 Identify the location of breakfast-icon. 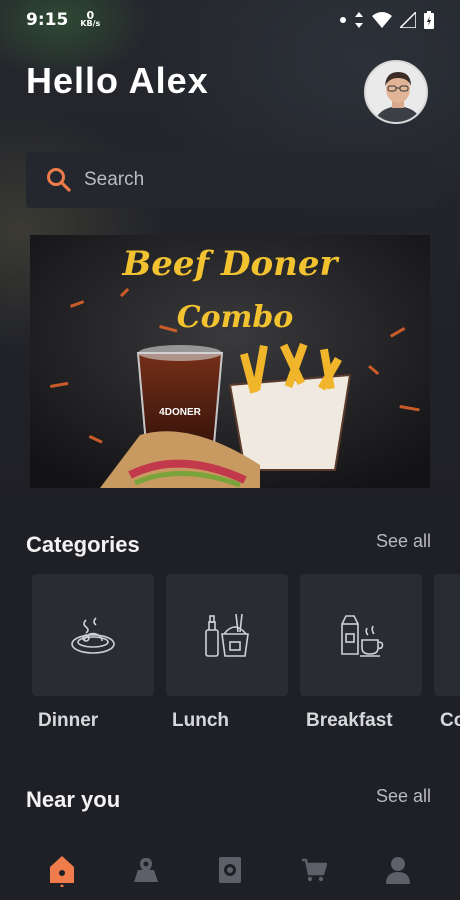
(362, 636).